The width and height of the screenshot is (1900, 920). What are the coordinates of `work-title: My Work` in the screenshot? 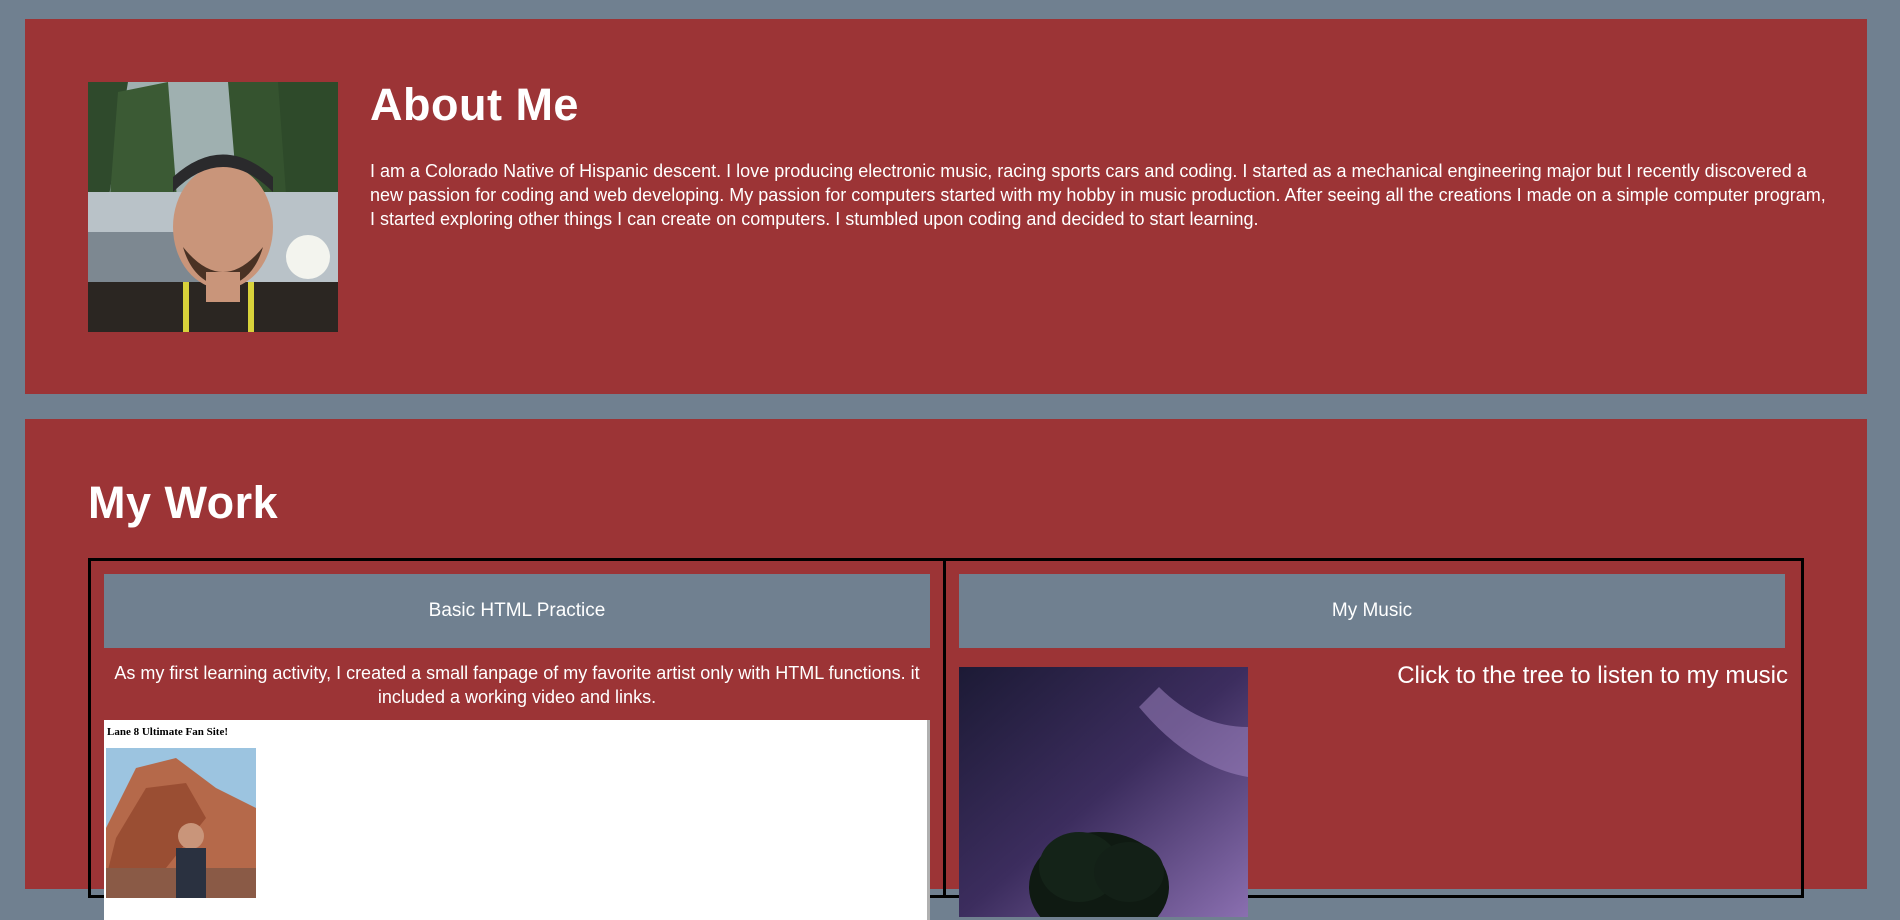 It's located at (183, 502).